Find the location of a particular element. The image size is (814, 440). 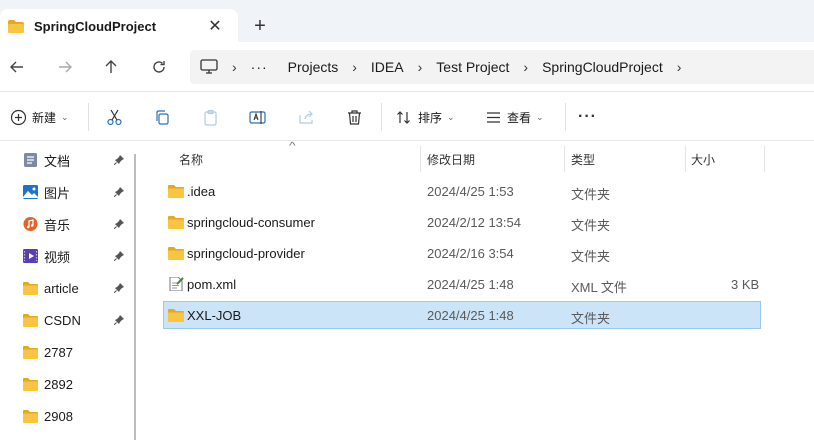

view-label: 查看 is located at coordinates (519, 117).